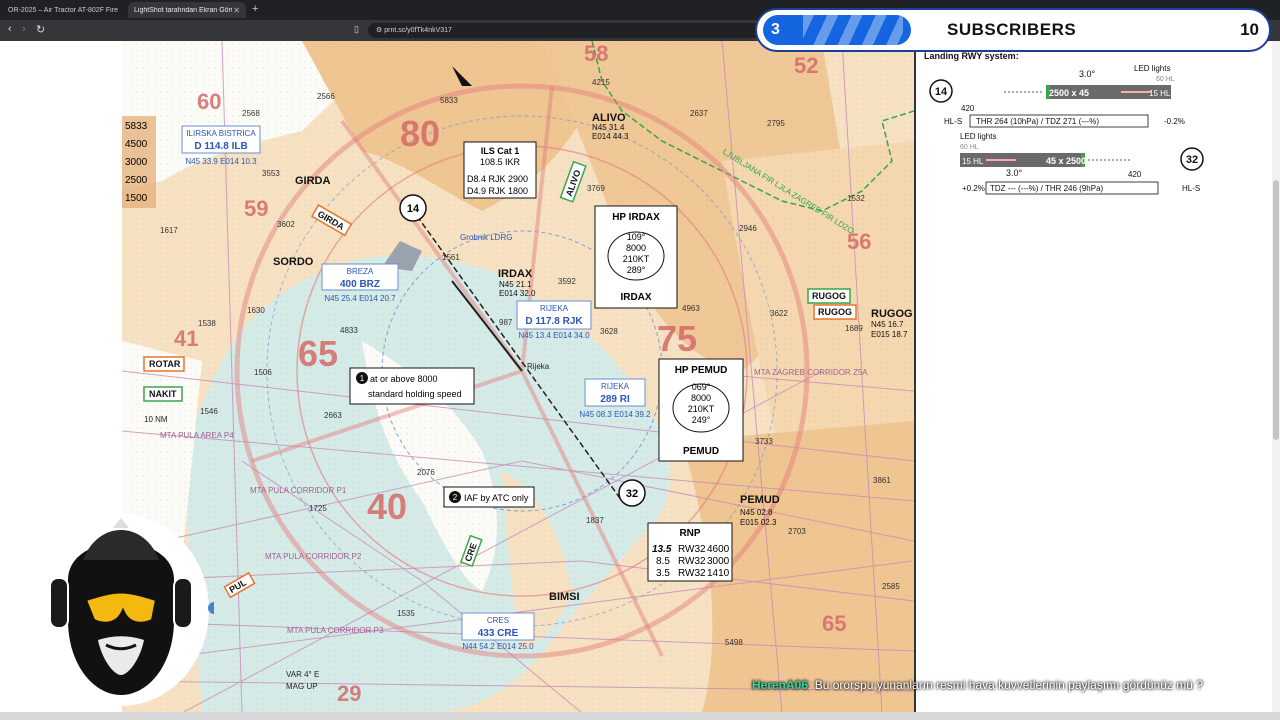  Describe the element at coordinates (889, 334) in the screenshot. I see `coord: E015 18.7` at that location.